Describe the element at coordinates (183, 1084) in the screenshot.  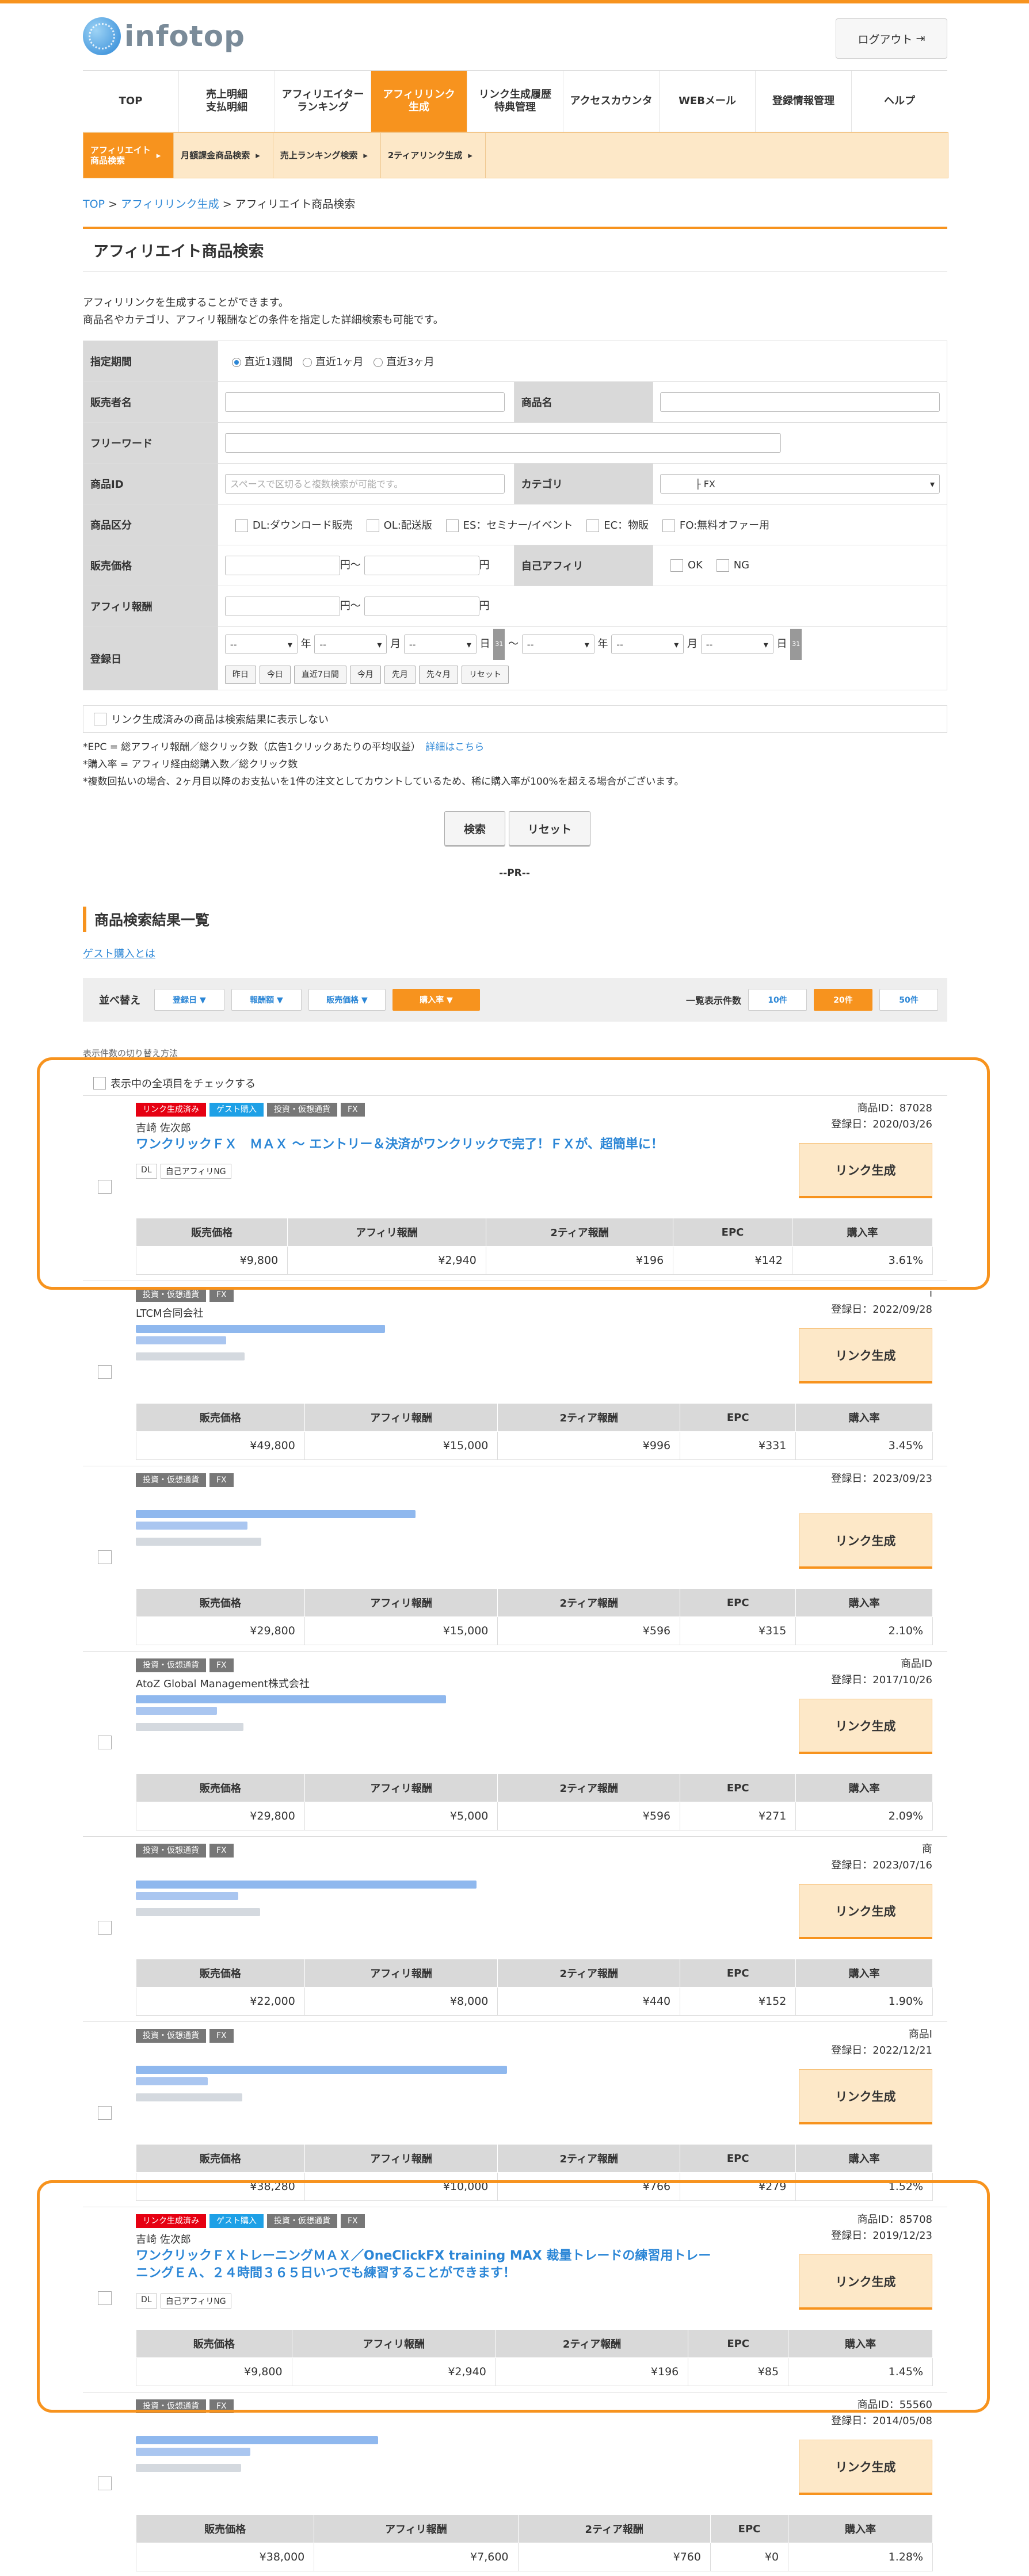
I see `check-all-label: 表示中の全項目をチェックする` at that location.